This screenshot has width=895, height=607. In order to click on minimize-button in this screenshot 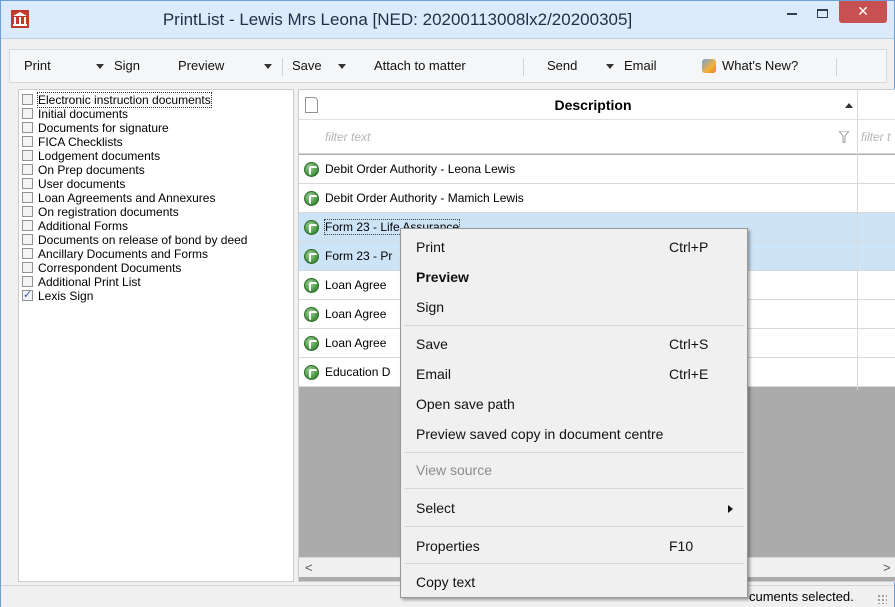, I will do `click(792, 14)`.